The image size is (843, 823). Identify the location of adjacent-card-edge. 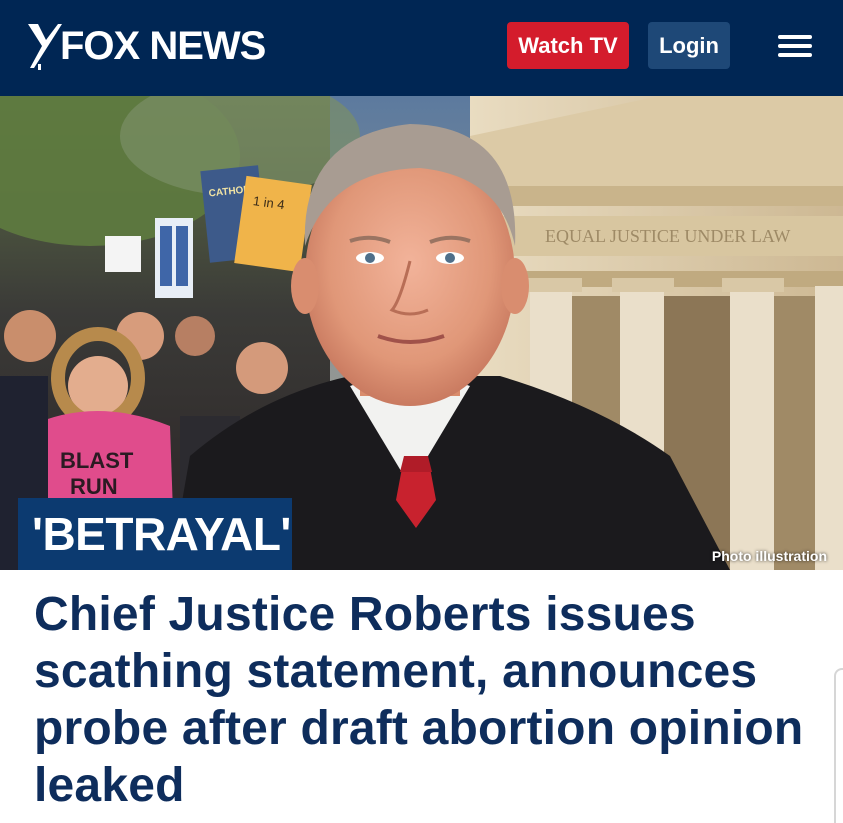
(838, 745).